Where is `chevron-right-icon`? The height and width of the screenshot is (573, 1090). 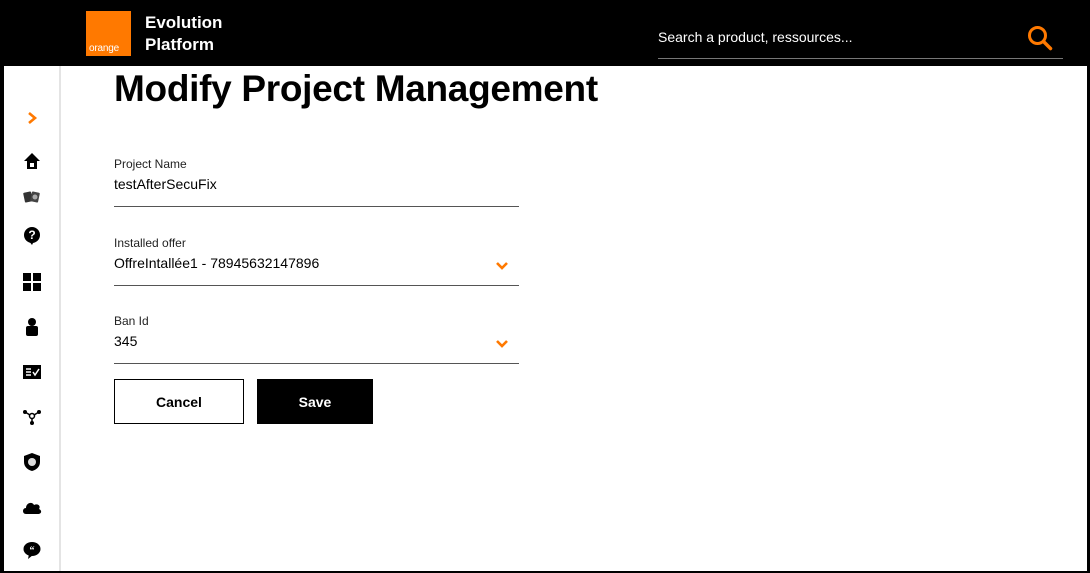
chevron-right-icon is located at coordinates (32, 118).